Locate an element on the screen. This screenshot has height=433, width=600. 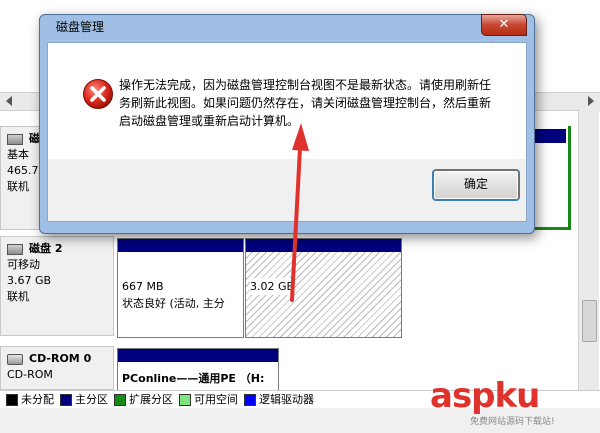
watermark-logo: aspku is located at coordinates (485, 396).